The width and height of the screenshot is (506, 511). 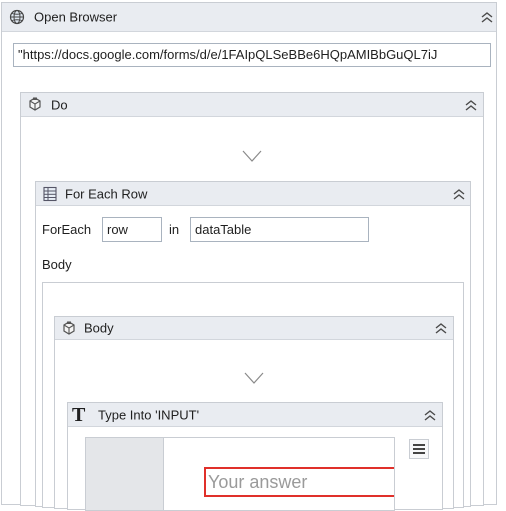 I want to click on preview-sidebar, so click(x=125, y=474).